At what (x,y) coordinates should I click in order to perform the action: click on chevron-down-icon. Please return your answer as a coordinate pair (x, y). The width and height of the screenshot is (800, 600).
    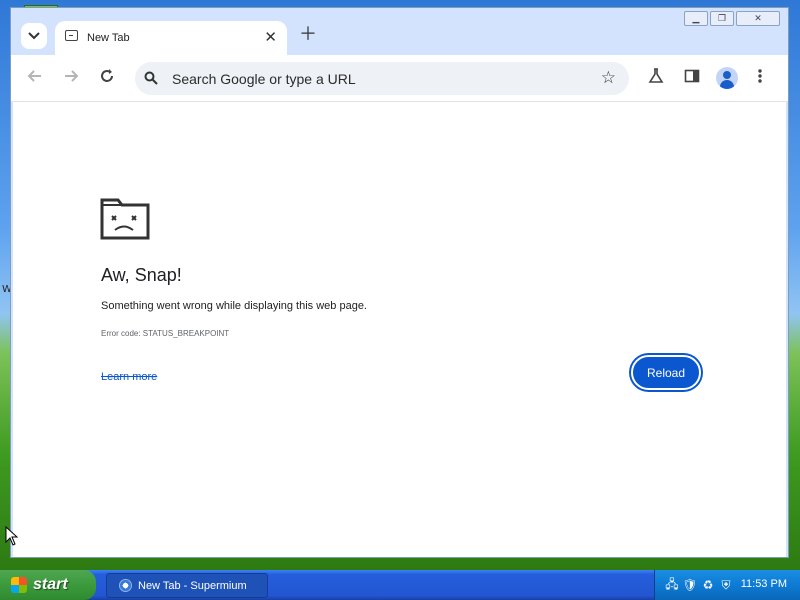
    Looking at the image, I should click on (34, 36).